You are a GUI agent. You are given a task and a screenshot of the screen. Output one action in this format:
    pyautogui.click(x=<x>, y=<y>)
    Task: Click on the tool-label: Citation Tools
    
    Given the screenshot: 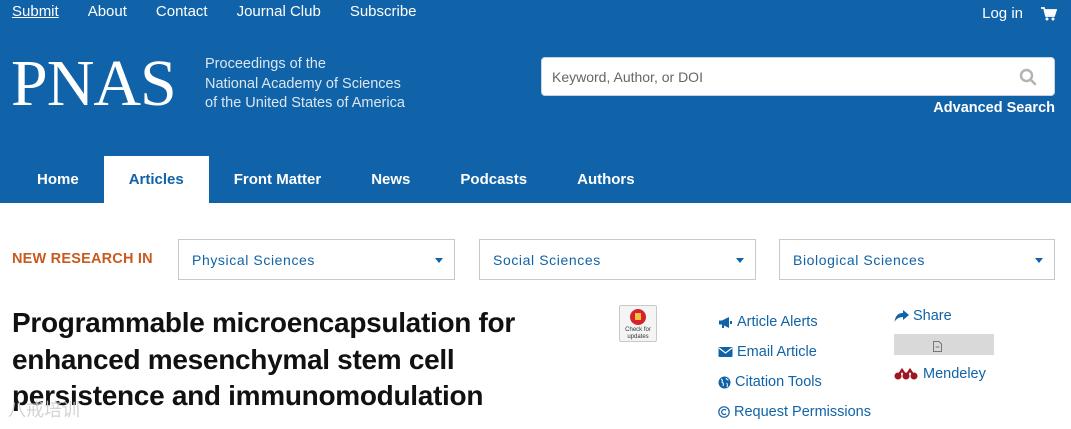 What is the action you would take?
    pyautogui.click(x=778, y=382)
    